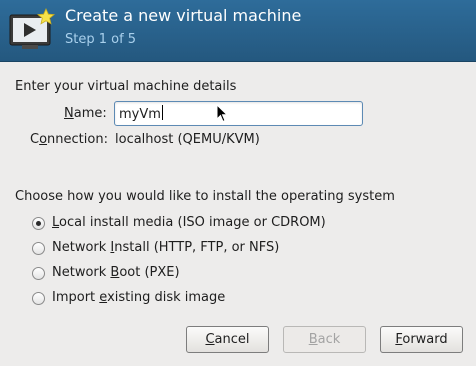  What do you see at coordinates (138, 298) in the screenshot?
I see `radio-label: Import existing disk image` at bounding box center [138, 298].